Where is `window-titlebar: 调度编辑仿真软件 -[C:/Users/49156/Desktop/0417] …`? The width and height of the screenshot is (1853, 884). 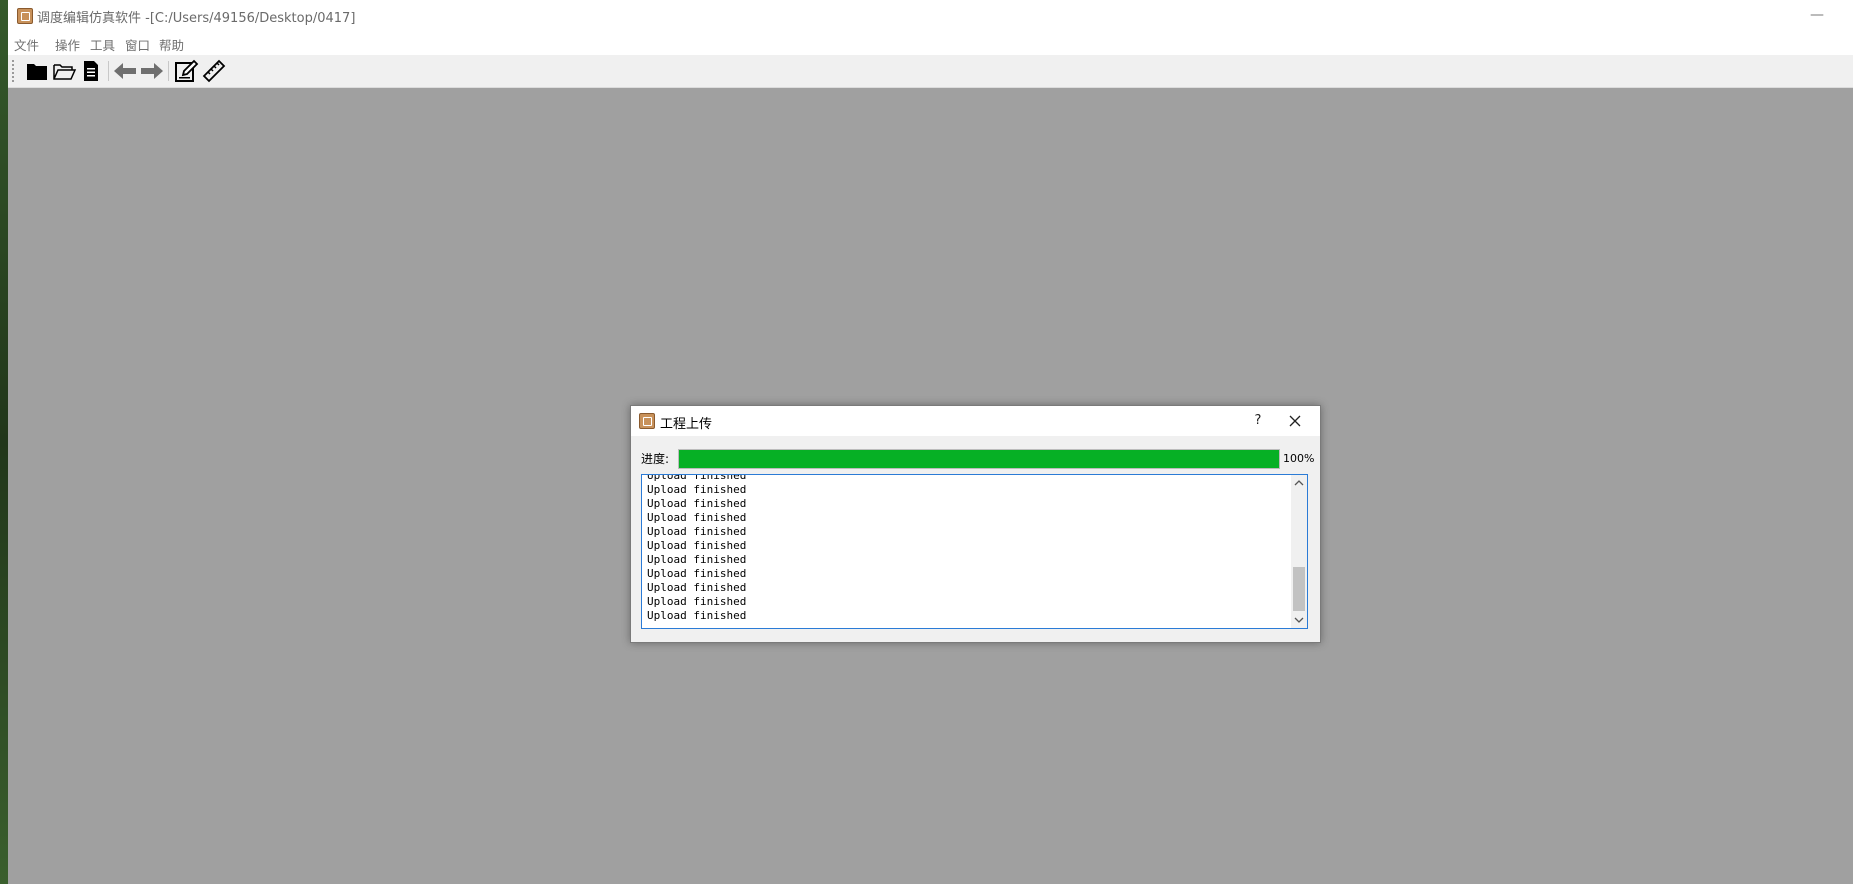 window-titlebar: 调度编辑仿真软件 -[C:/Users/49156/Desktop/0417] … is located at coordinates (930, 15).